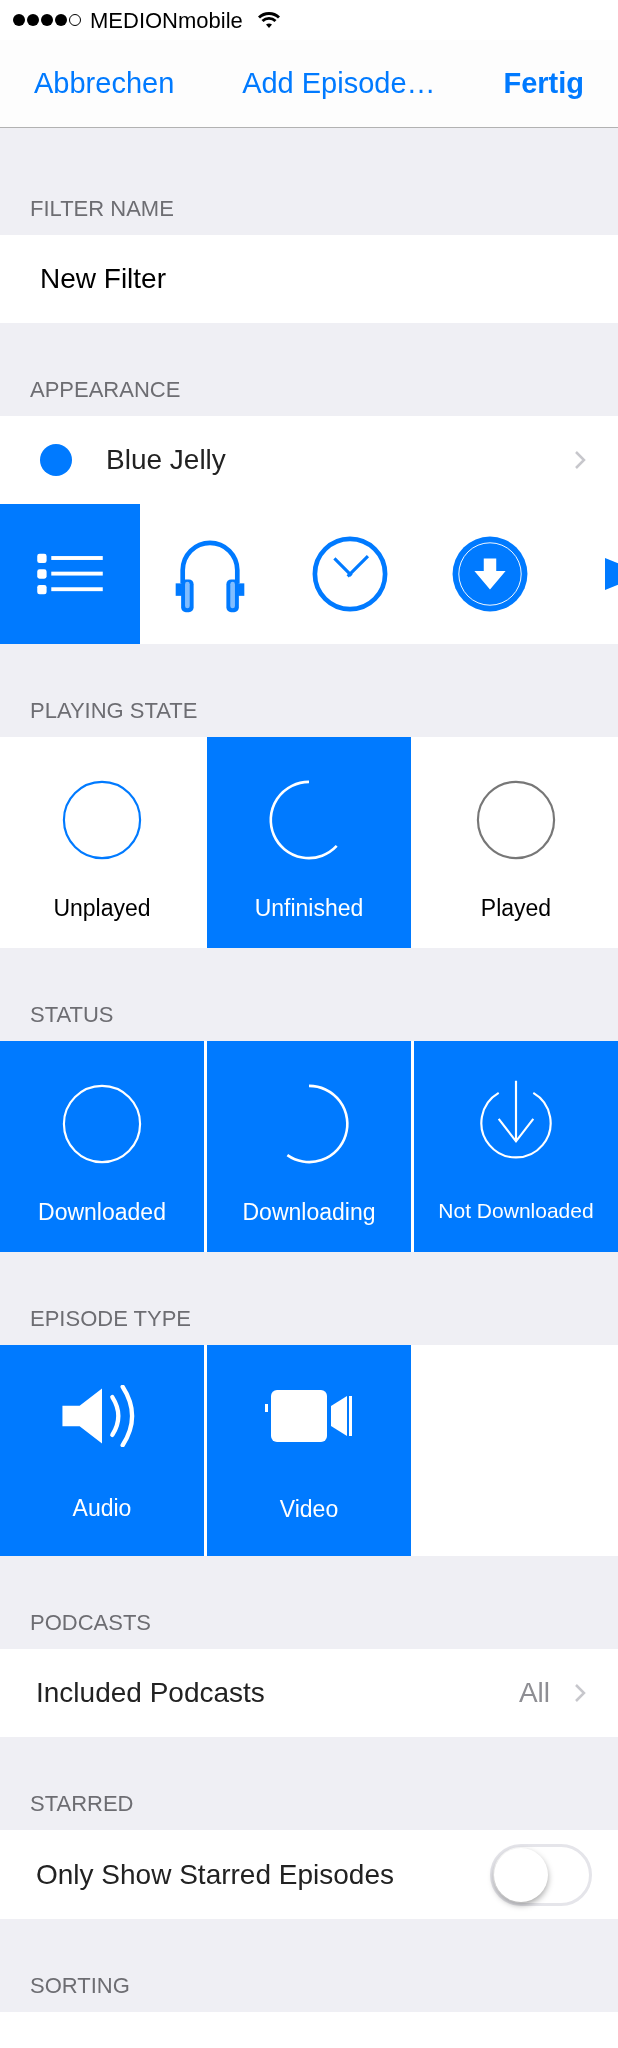  I want to click on icon-option, so click(70, 574).